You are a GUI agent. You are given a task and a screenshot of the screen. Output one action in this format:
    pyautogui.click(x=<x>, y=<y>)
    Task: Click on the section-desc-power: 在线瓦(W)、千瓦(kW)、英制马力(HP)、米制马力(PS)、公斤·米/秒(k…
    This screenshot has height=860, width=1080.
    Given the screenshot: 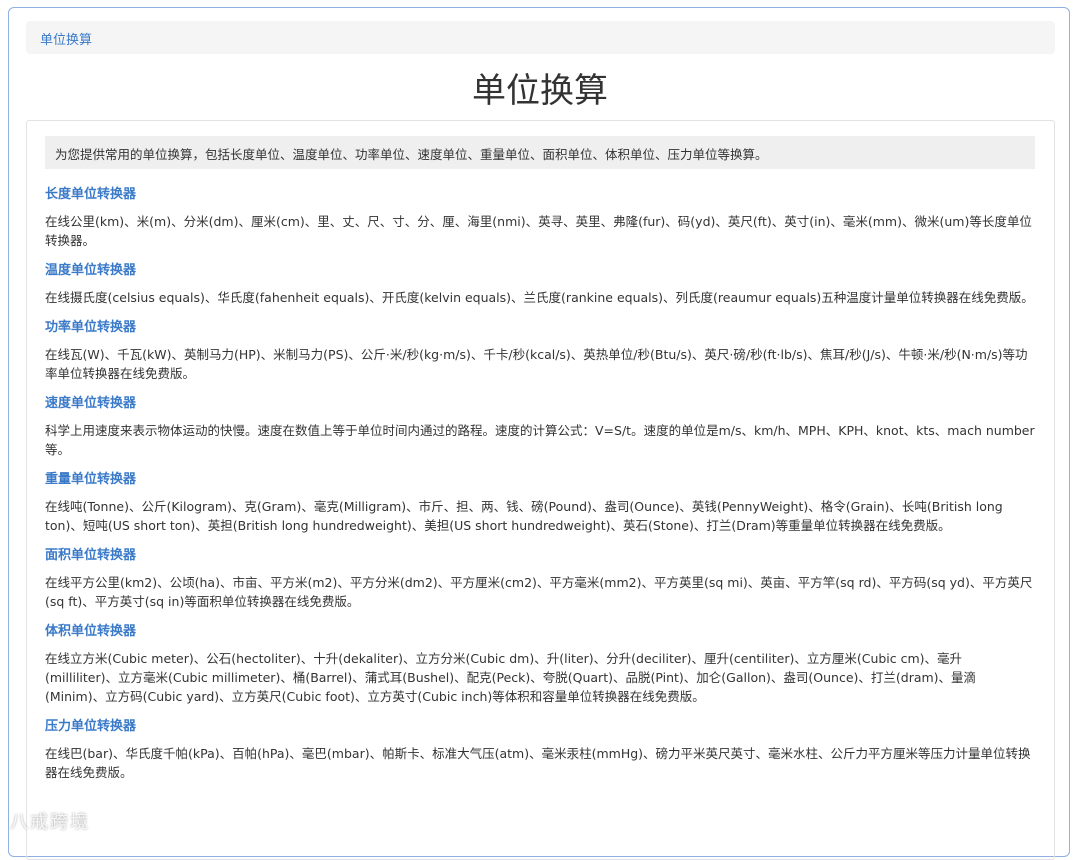 What is the action you would take?
    pyautogui.click(x=536, y=364)
    